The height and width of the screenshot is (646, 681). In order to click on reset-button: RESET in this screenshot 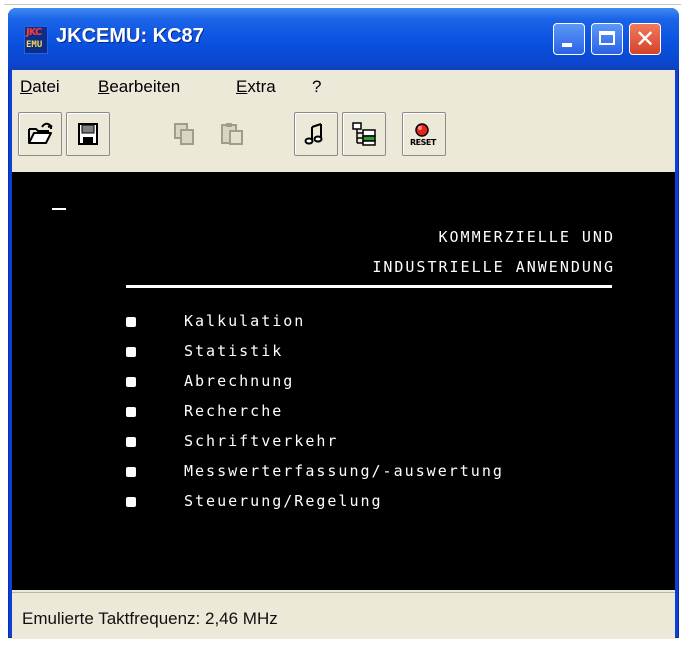, I will do `click(424, 134)`.